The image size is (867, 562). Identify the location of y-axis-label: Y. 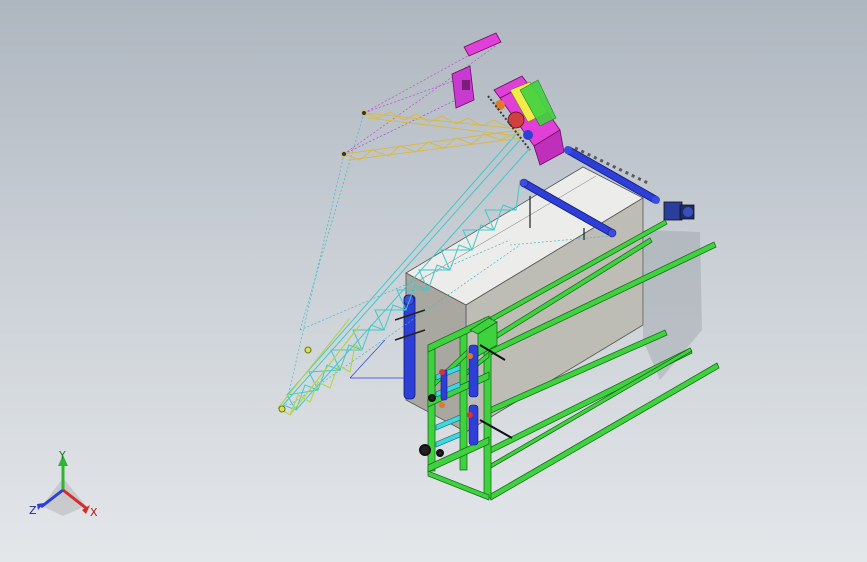
(62, 455).